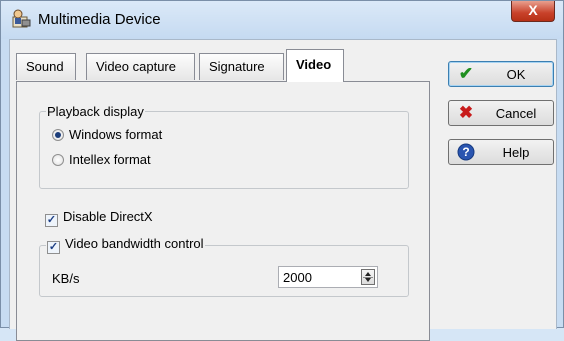 This screenshot has height=341, width=564. What do you see at coordinates (116, 134) in the screenshot?
I see `radio-windows-format-label: Windows format` at bounding box center [116, 134].